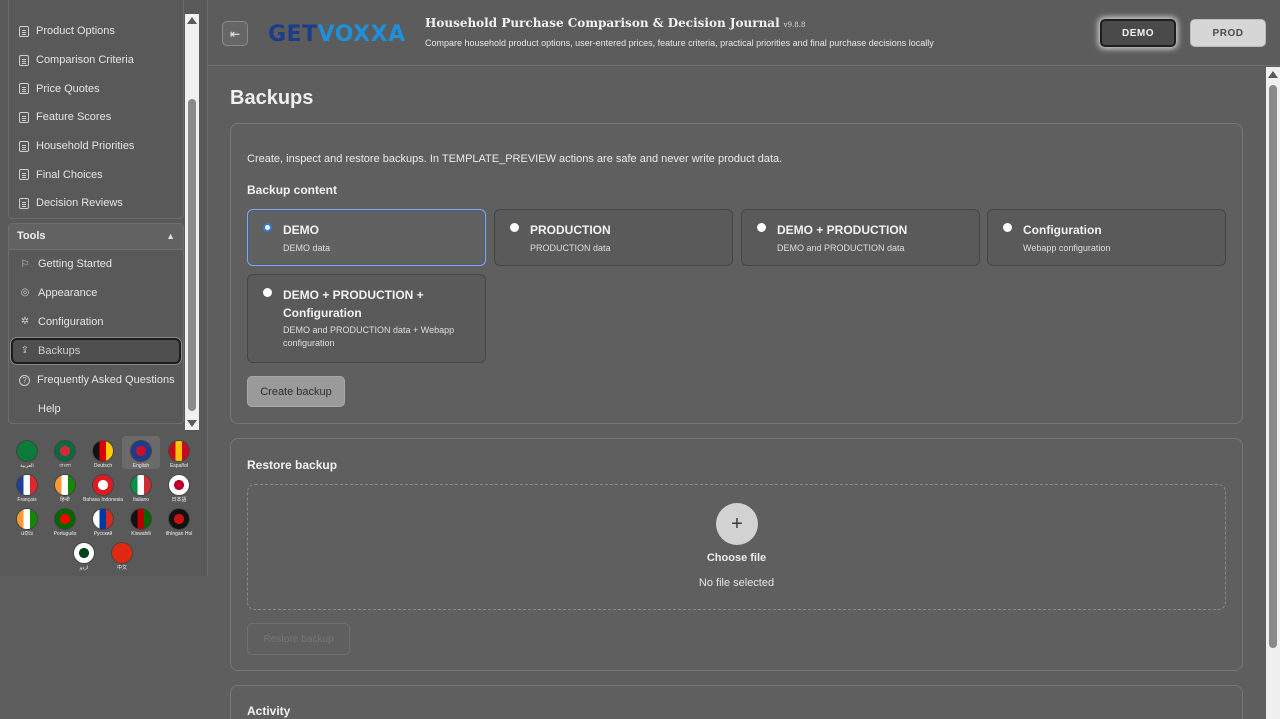 The image size is (1280, 719). I want to click on radio-selected-icon, so click(267, 227).